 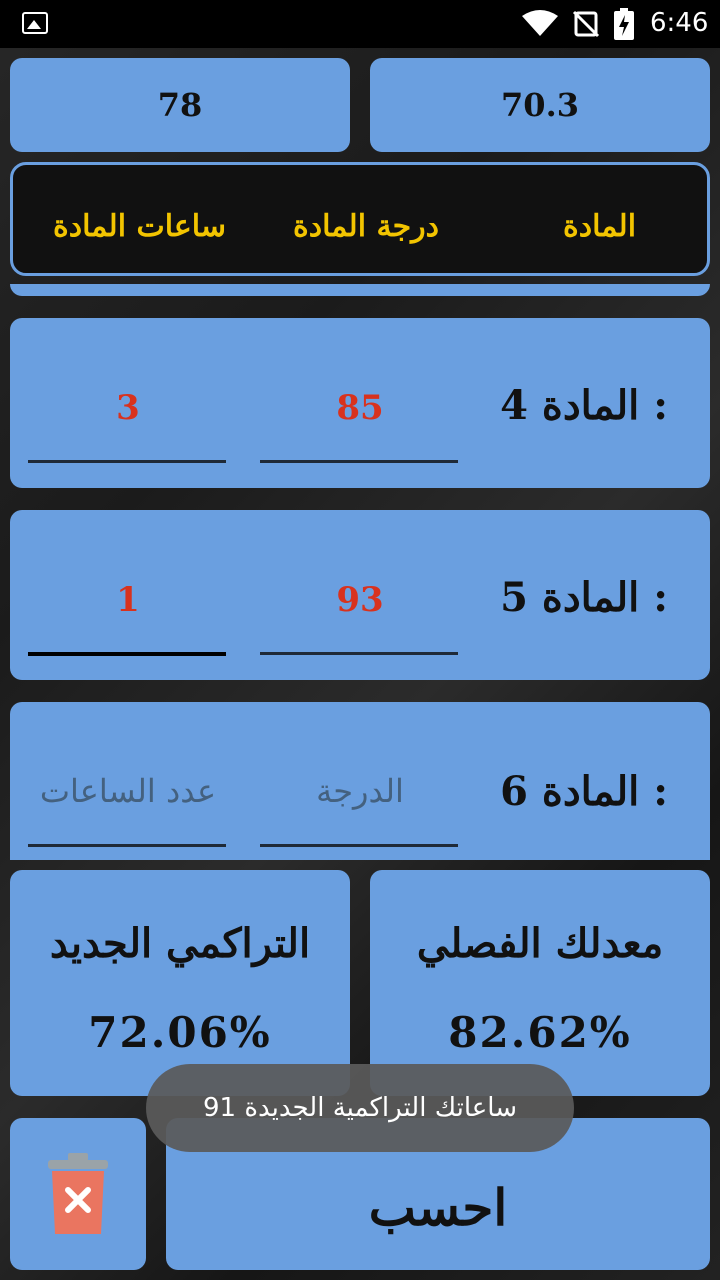 I want to click on subject-row: المادة 4 : 85 3, so click(x=360, y=403).